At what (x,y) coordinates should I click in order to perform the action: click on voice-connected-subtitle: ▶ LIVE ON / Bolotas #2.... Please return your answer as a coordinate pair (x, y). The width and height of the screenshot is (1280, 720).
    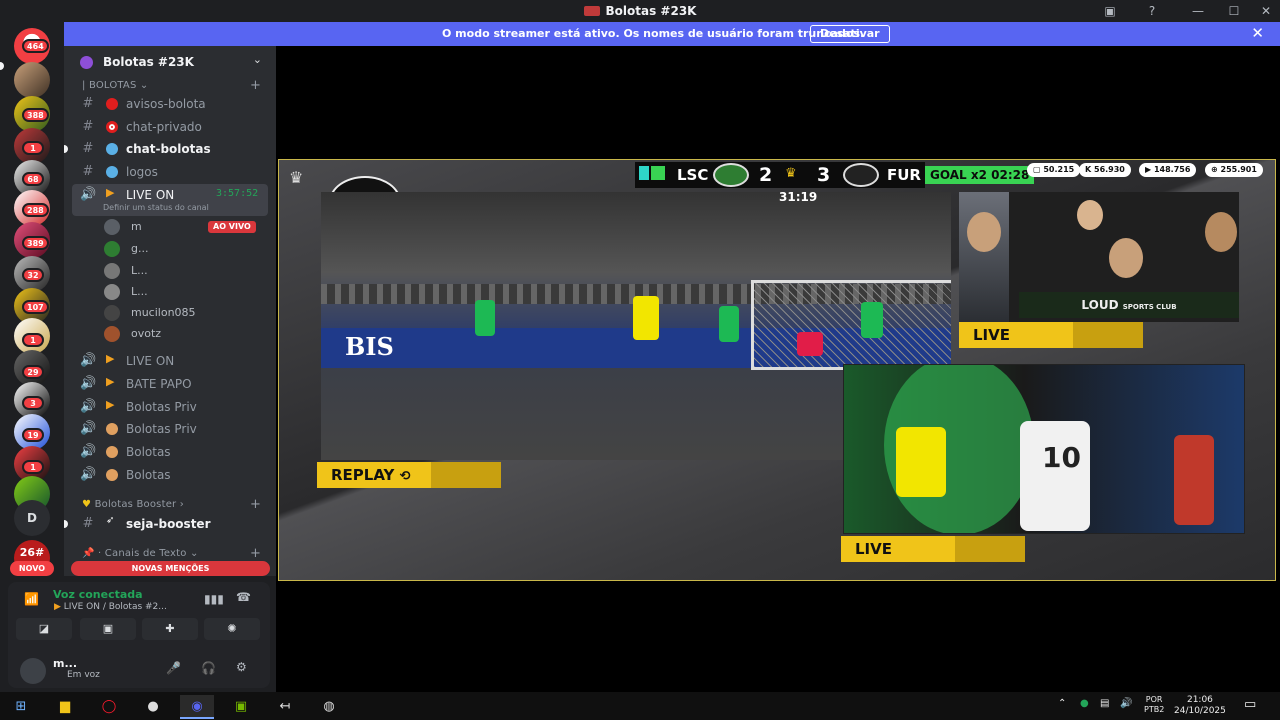
    Looking at the image, I should click on (110, 607).